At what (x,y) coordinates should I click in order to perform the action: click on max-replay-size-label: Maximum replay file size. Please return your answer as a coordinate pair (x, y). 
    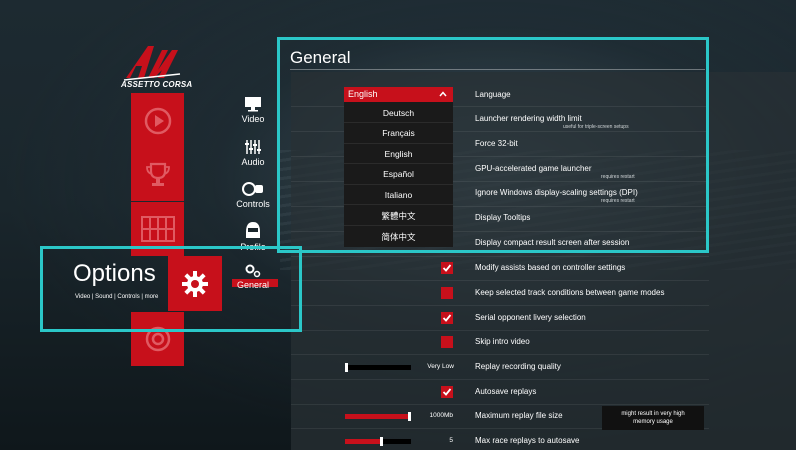
    Looking at the image, I should click on (519, 415).